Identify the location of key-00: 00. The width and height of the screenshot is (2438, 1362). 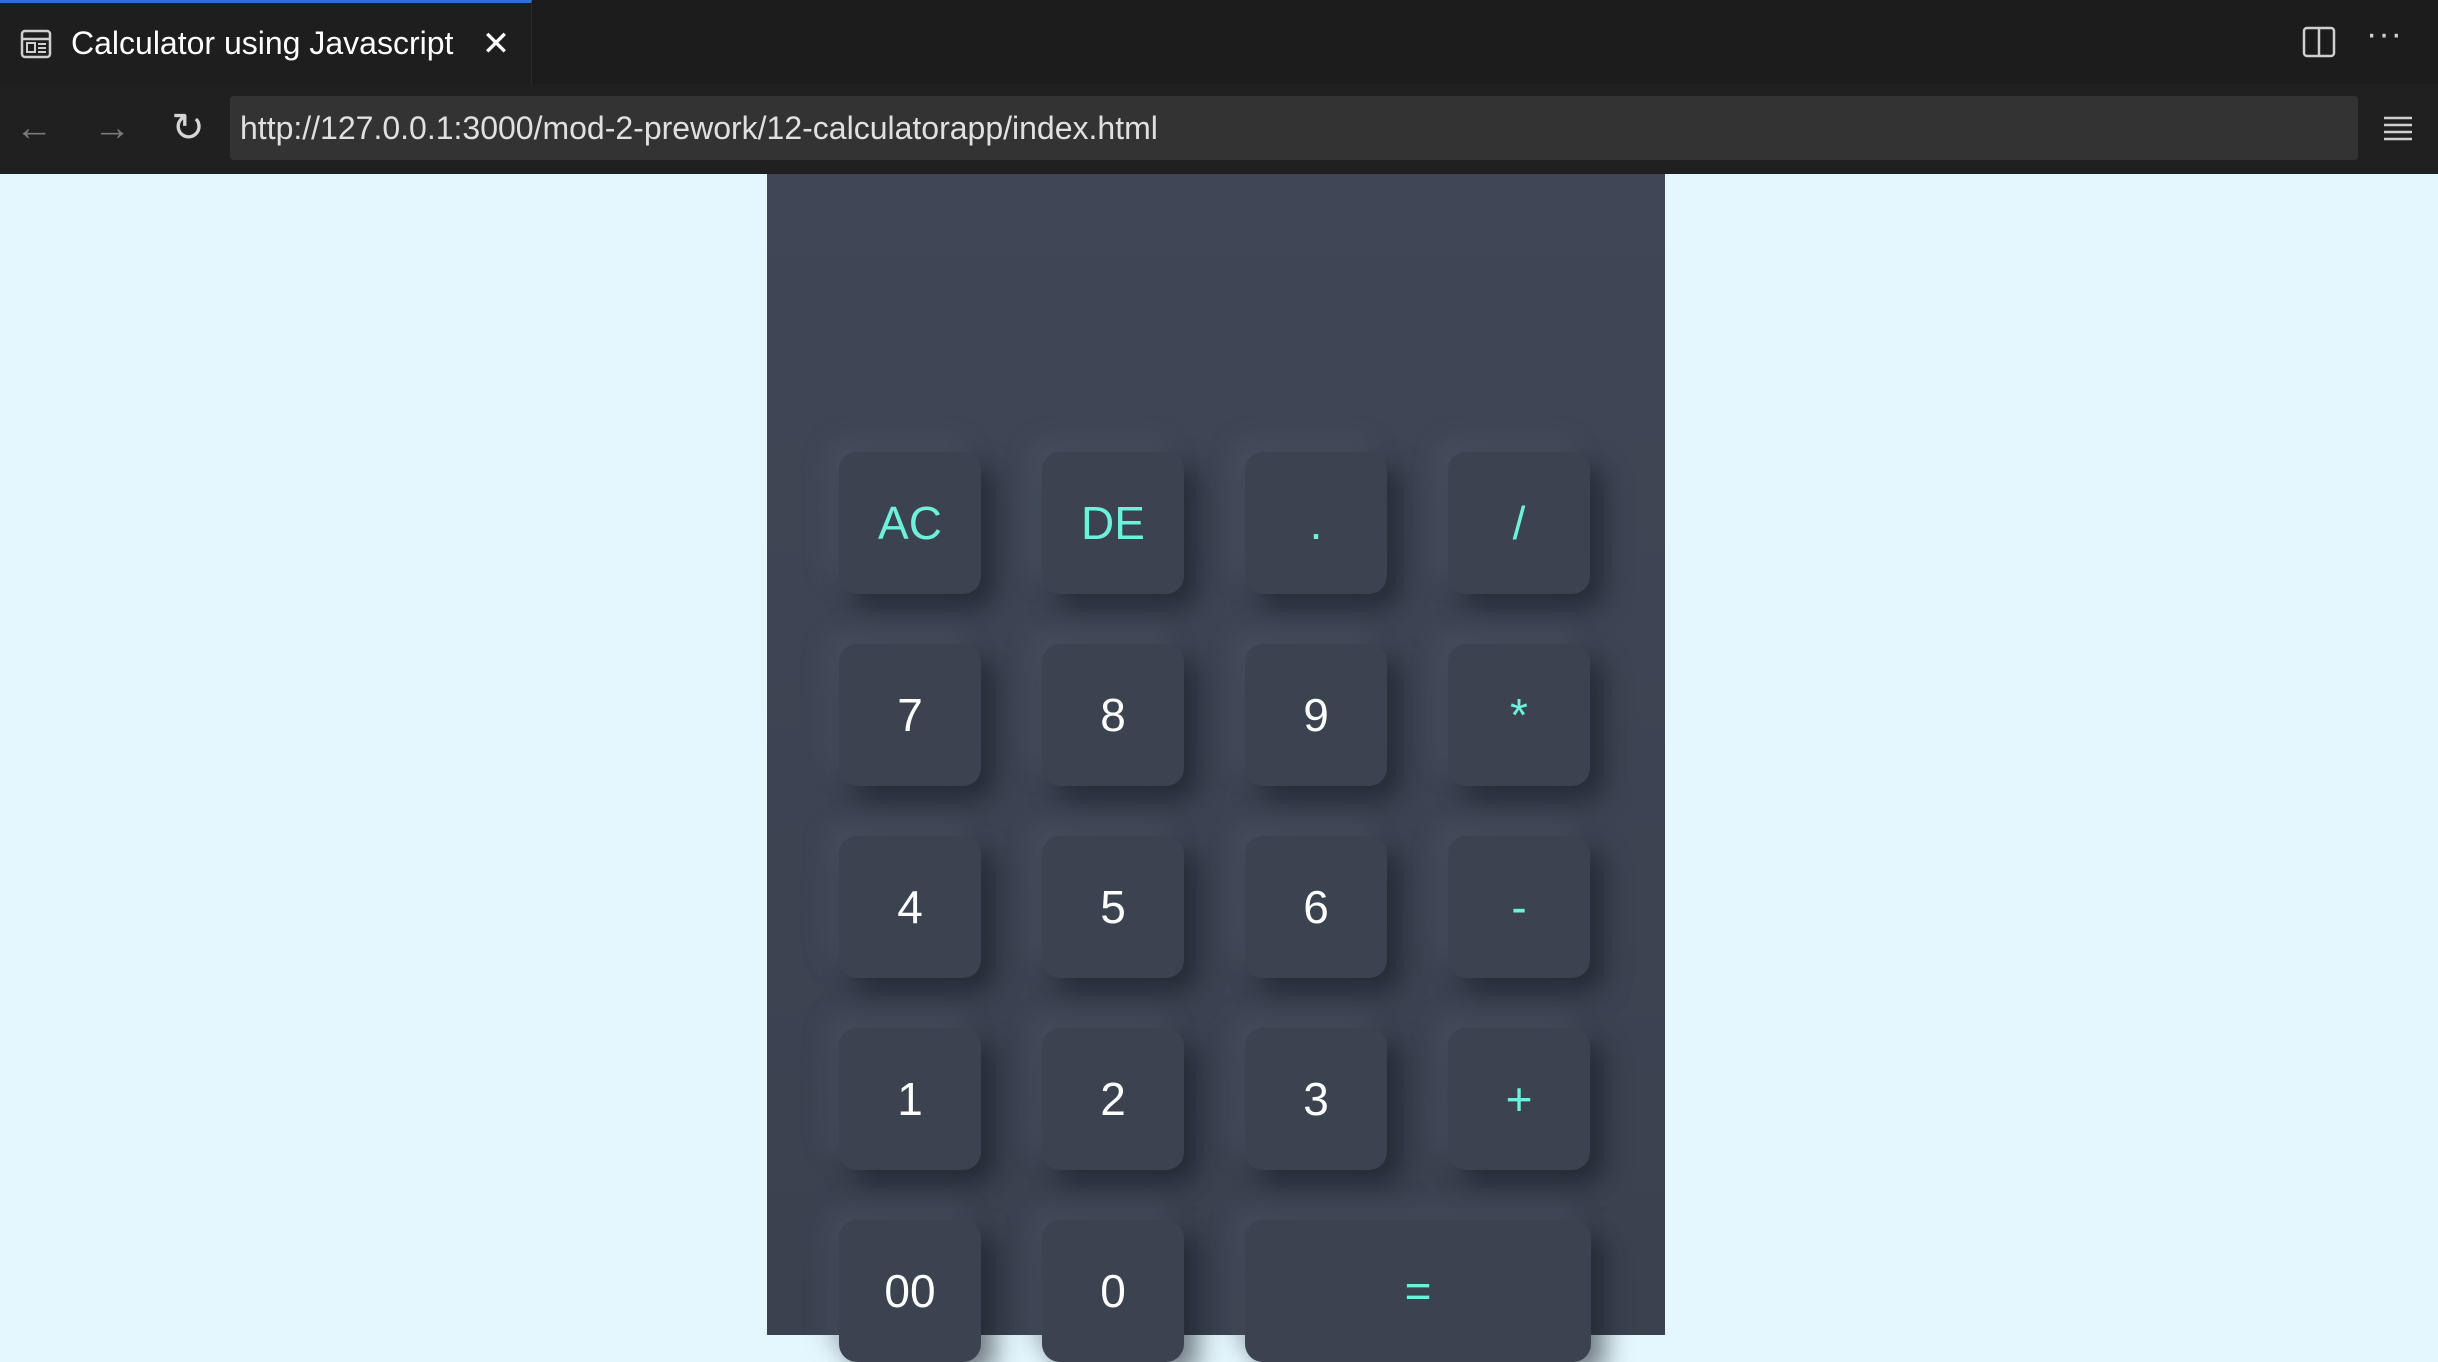
(910, 1291).